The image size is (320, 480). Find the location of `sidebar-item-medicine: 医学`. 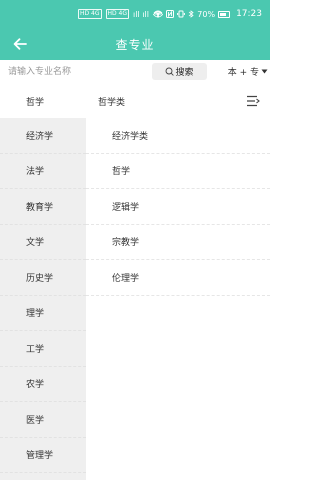

sidebar-item-medicine: 医学 is located at coordinates (43, 420).